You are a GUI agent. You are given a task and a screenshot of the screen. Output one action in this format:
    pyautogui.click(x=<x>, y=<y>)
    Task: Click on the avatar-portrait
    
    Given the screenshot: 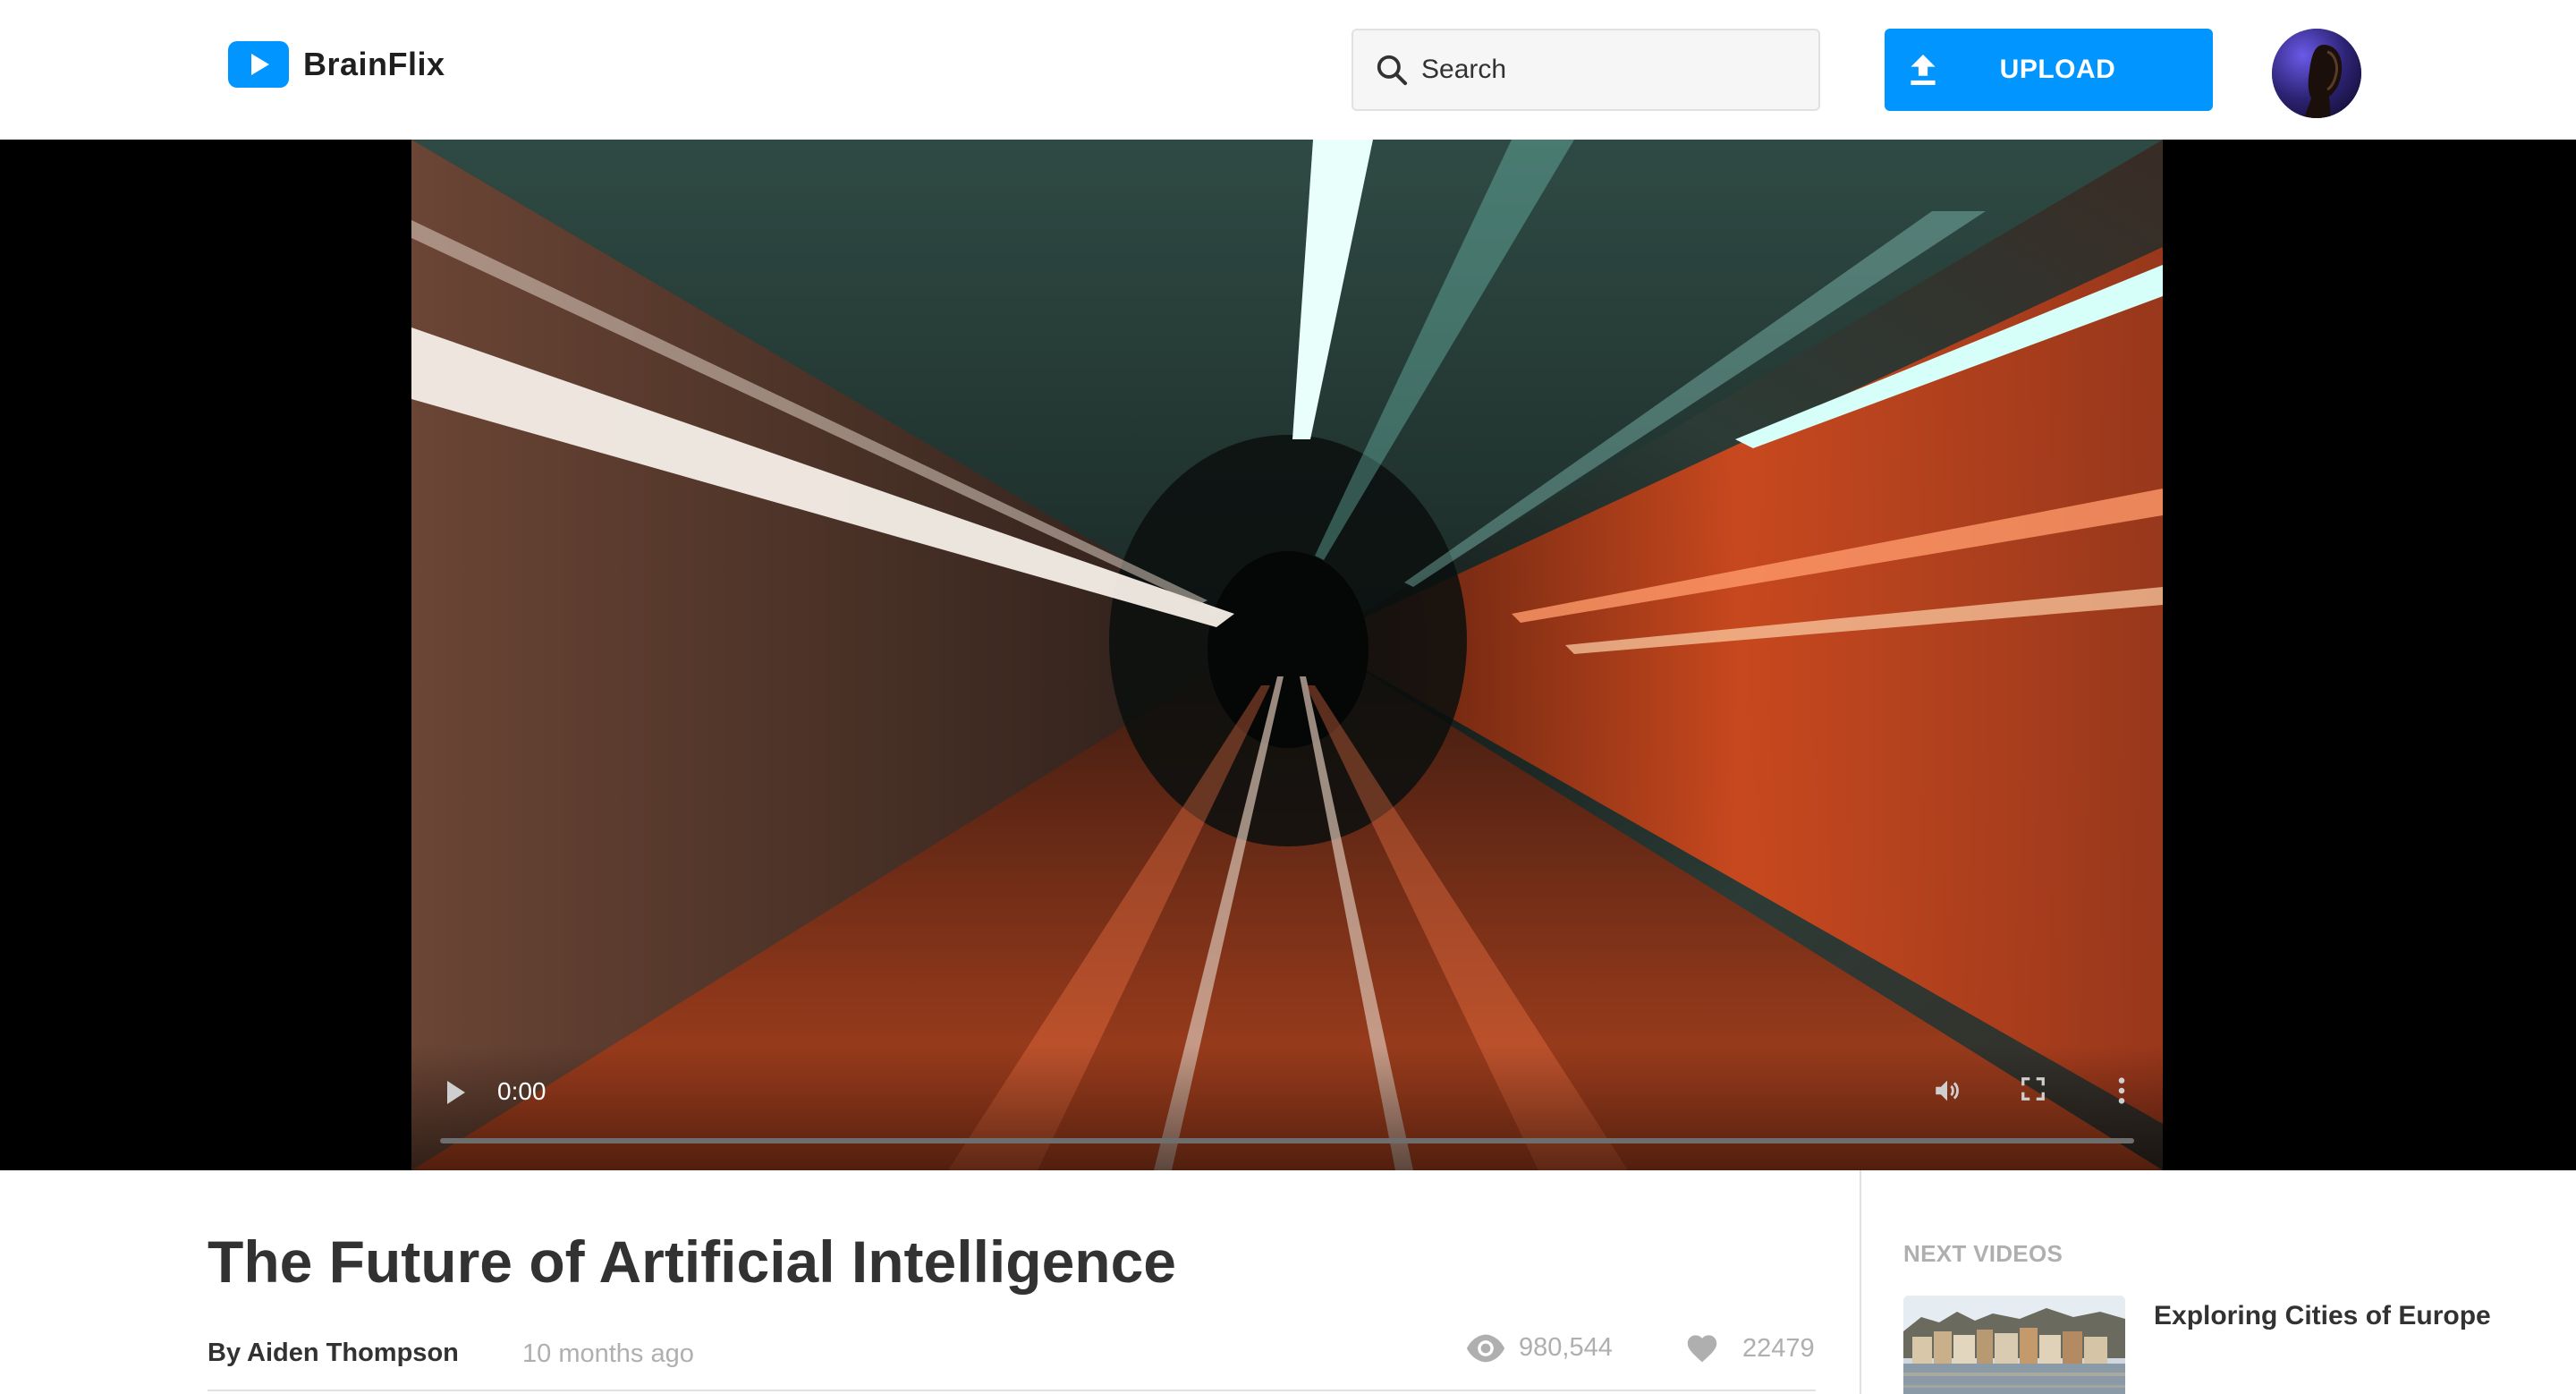 What is the action you would take?
    pyautogui.click(x=2316, y=74)
    